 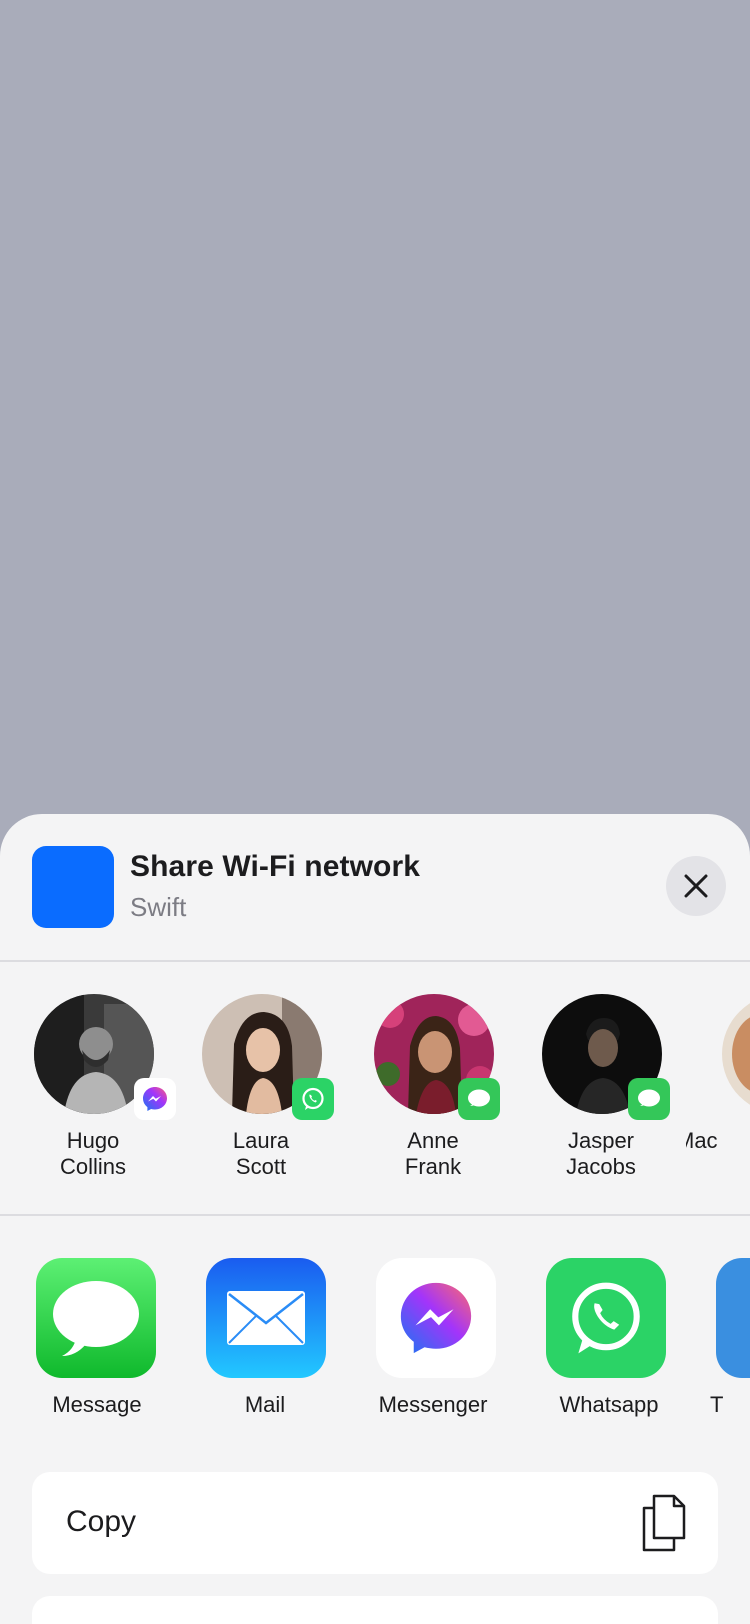 What do you see at coordinates (101, 1521) in the screenshot?
I see `action-label: Copy` at bounding box center [101, 1521].